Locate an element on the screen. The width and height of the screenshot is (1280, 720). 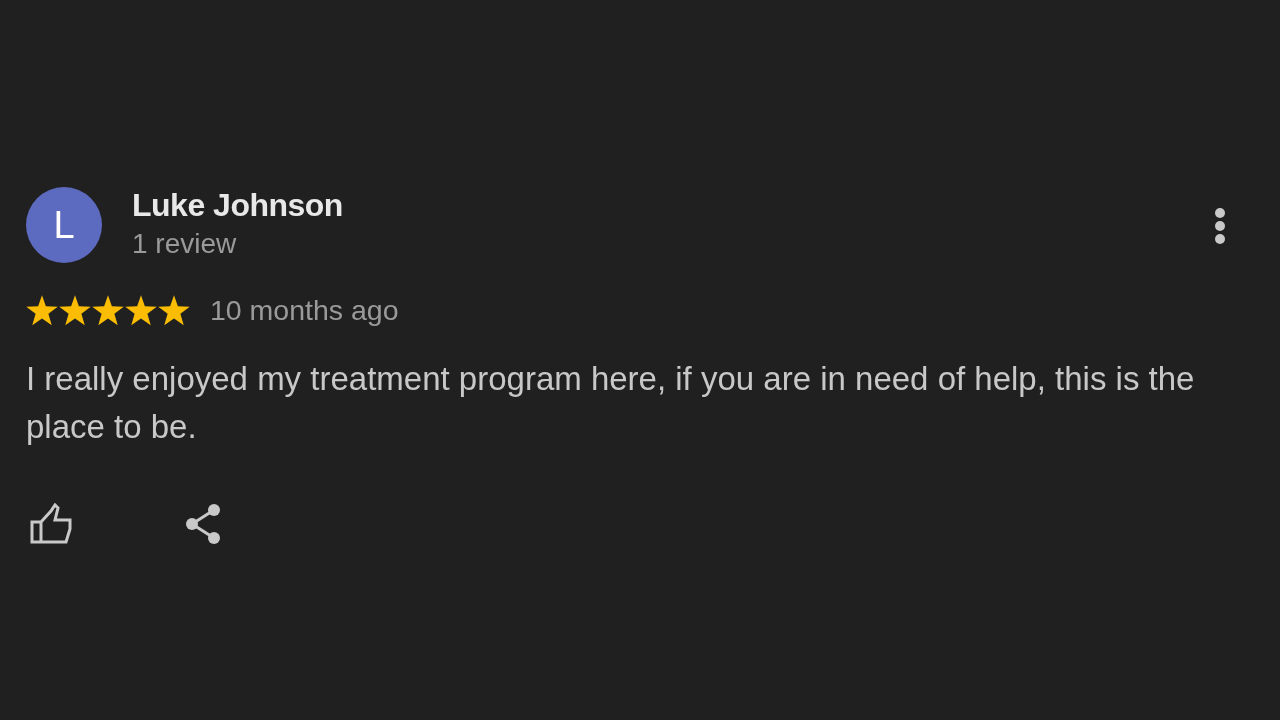
review-text: I really enjoyed my treatment program here, if you are in need of help, this is the place to be. is located at coordinates (611, 403).